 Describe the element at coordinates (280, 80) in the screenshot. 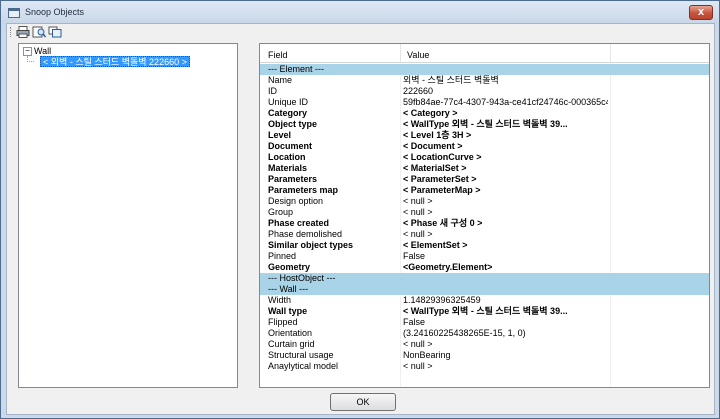

I see `grid-cell-field: Name` at that location.